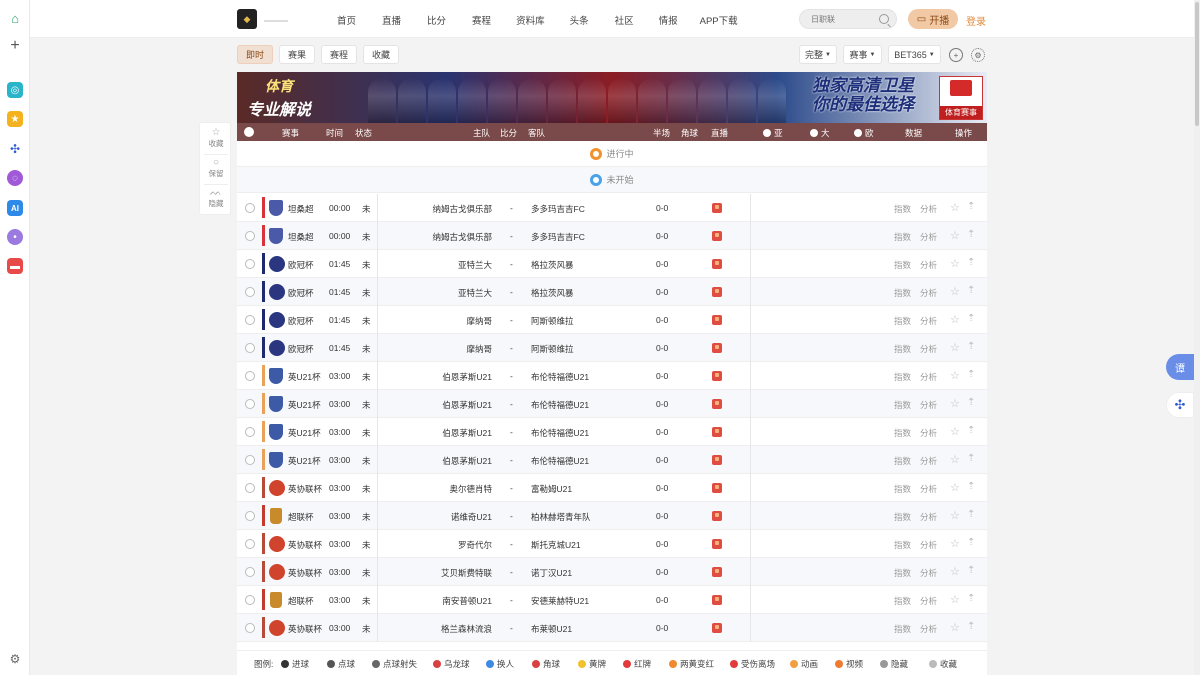  I want to click on hide-tool: ᨓ 隐藏, so click(216, 198).